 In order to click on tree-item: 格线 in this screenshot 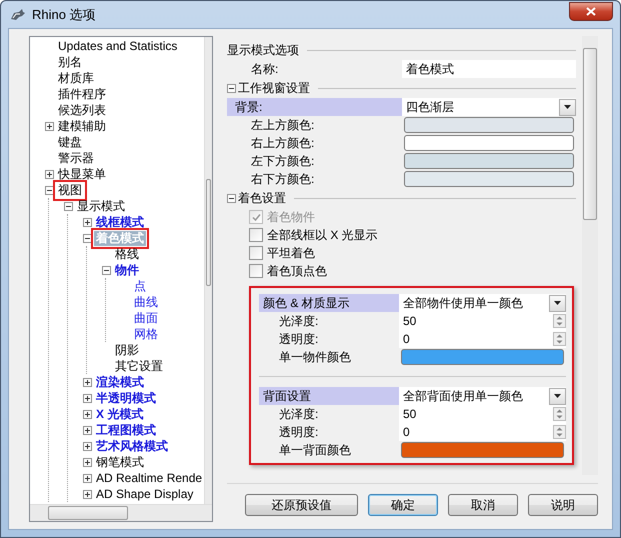, I will do `click(127, 254)`.